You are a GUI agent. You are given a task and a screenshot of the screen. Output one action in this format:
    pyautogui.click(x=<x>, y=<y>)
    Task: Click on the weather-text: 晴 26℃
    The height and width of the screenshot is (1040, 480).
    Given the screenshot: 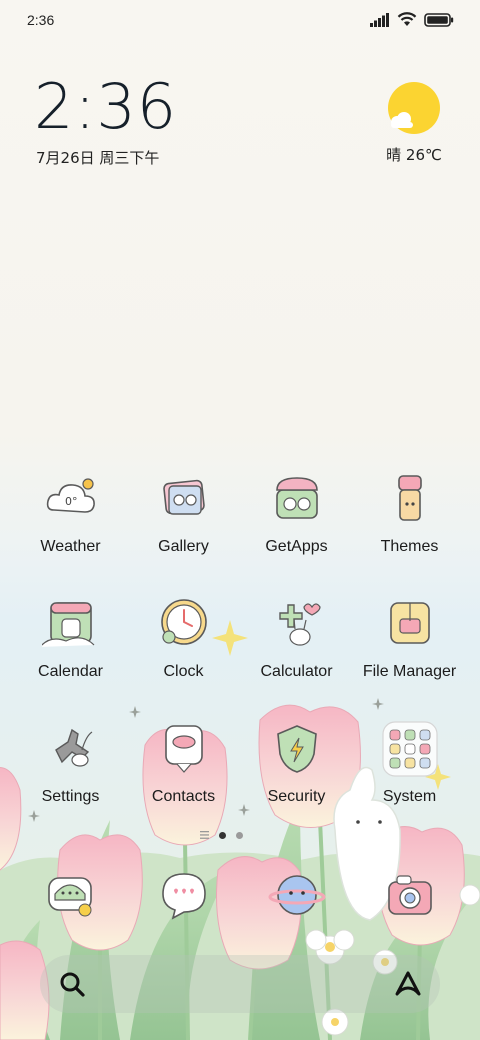 What is the action you would take?
    pyautogui.click(x=414, y=155)
    